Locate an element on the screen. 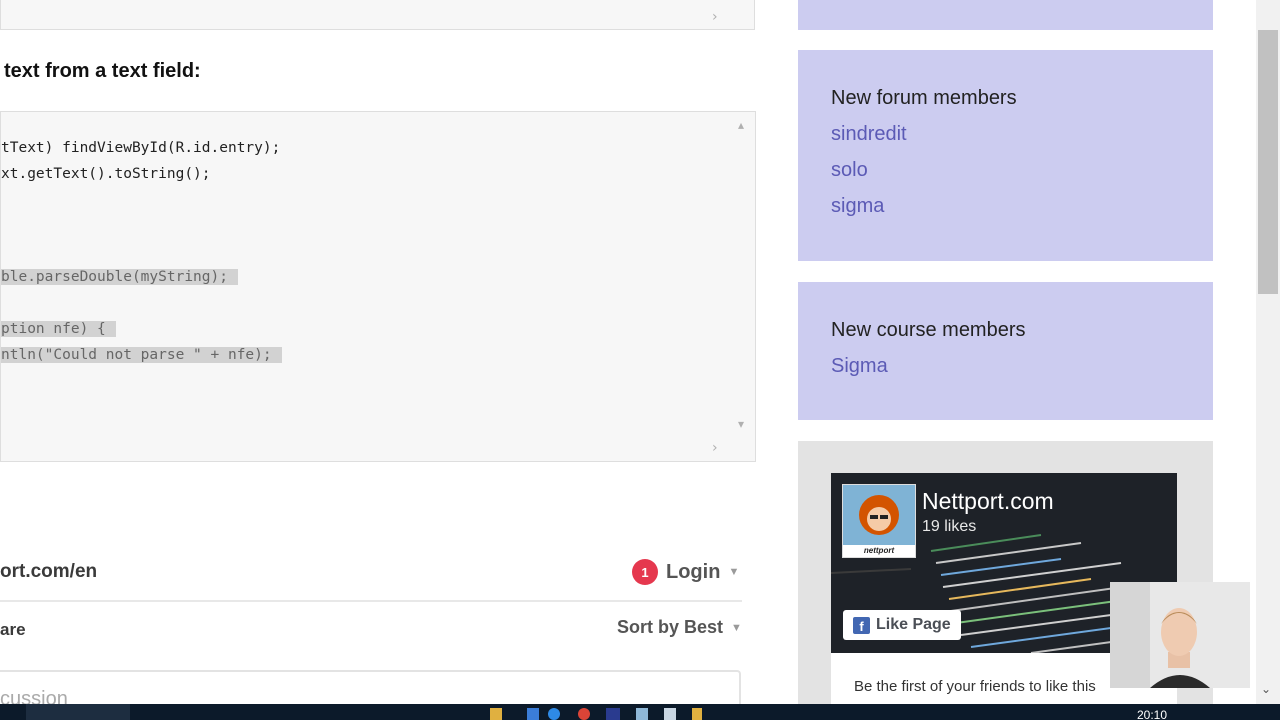 The width and height of the screenshot is (1280, 722). course-member-link: Sigma is located at coordinates (859, 366).